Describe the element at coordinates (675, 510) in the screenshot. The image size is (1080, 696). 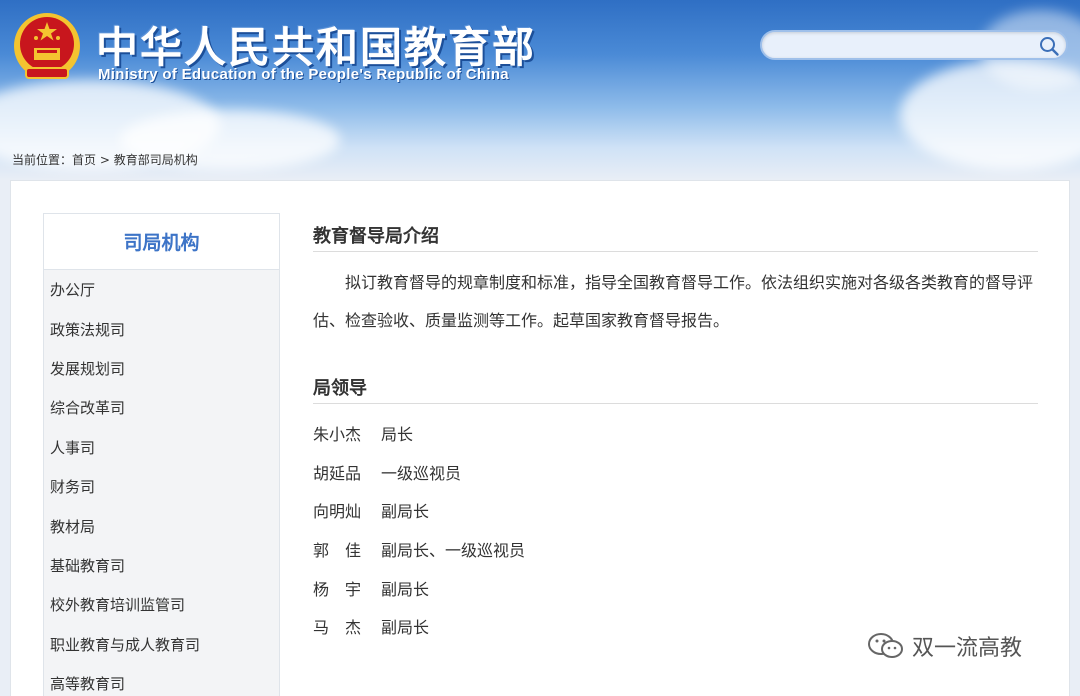
I see `leader-row: 向明灿 副局长` at that location.